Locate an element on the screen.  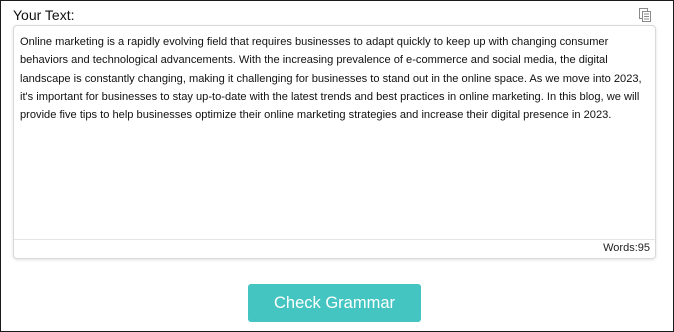
editor-footer-divider is located at coordinates (334, 239).